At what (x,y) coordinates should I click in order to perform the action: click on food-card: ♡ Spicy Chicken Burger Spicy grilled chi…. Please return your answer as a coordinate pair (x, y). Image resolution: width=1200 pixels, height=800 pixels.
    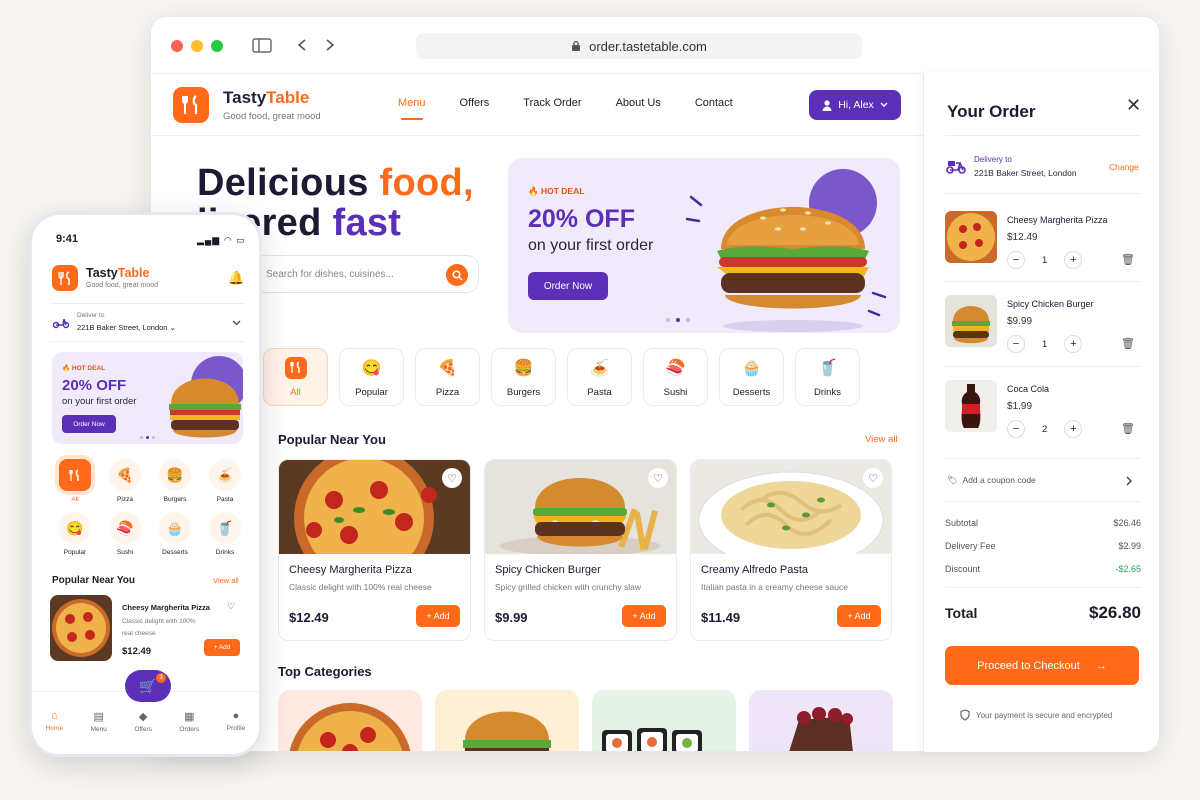
    Looking at the image, I should click on (580, 550).